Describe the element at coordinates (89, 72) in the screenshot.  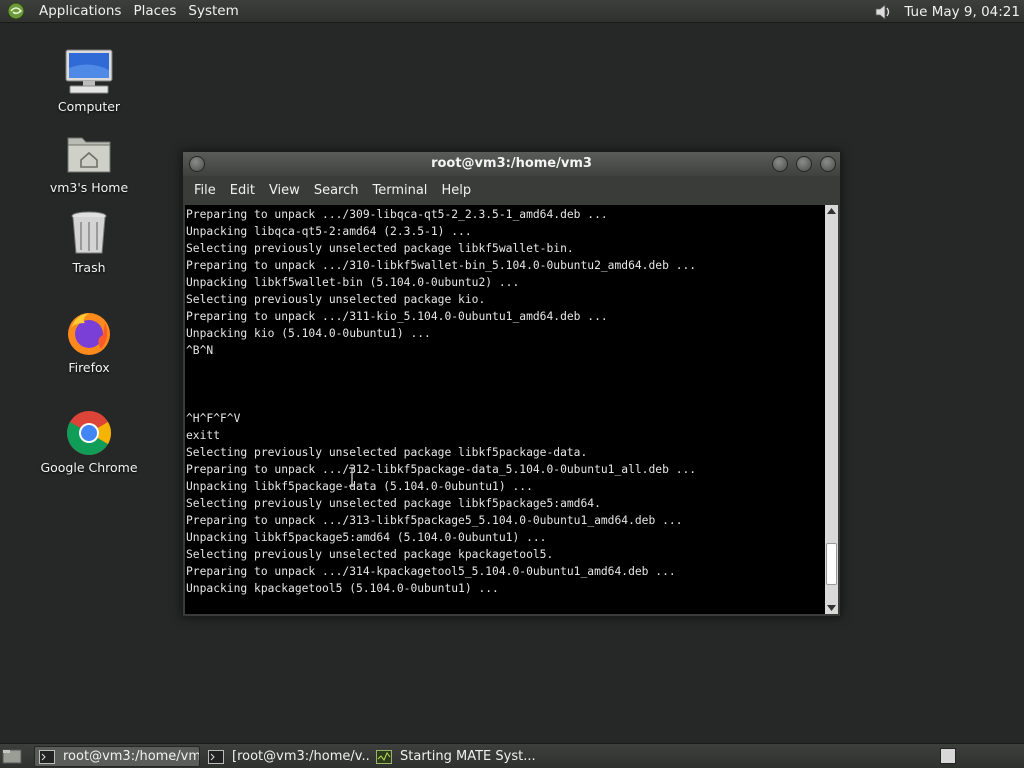
I see `computer-icon` at that location.